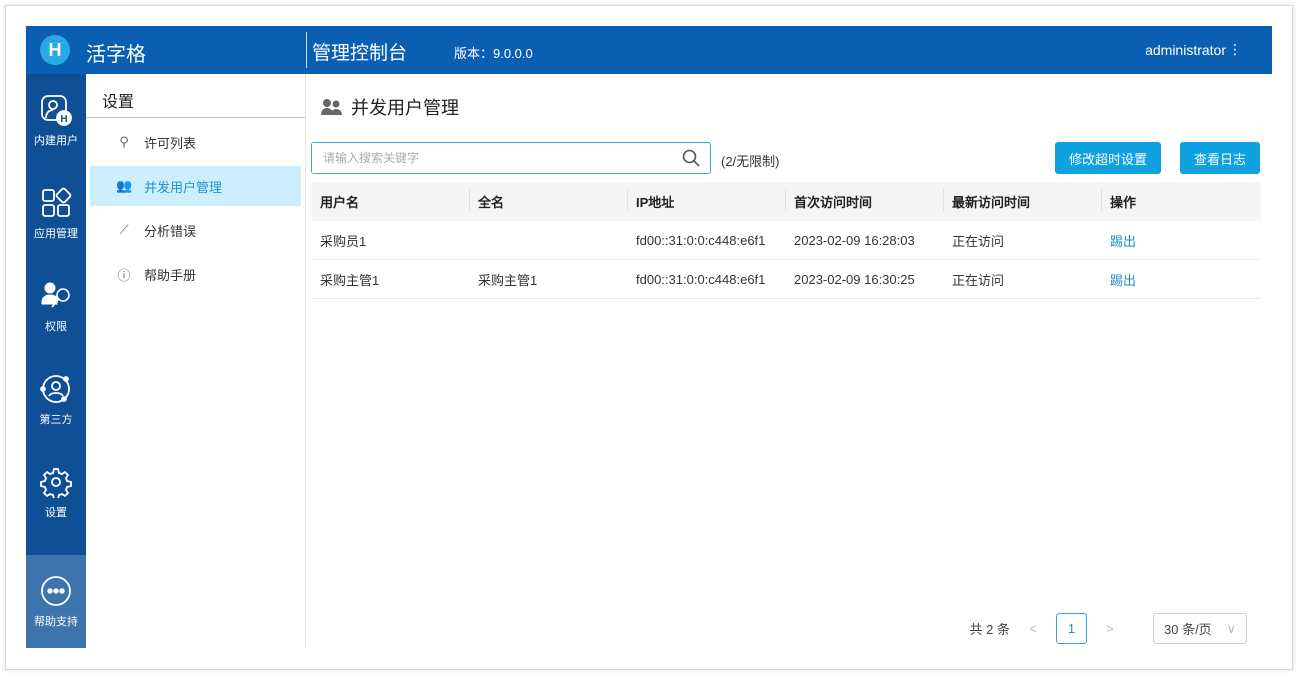 This screenshot has height=675, width=1298. I want to click on sidebar-item-label: 分析错误, so click(170, 231).